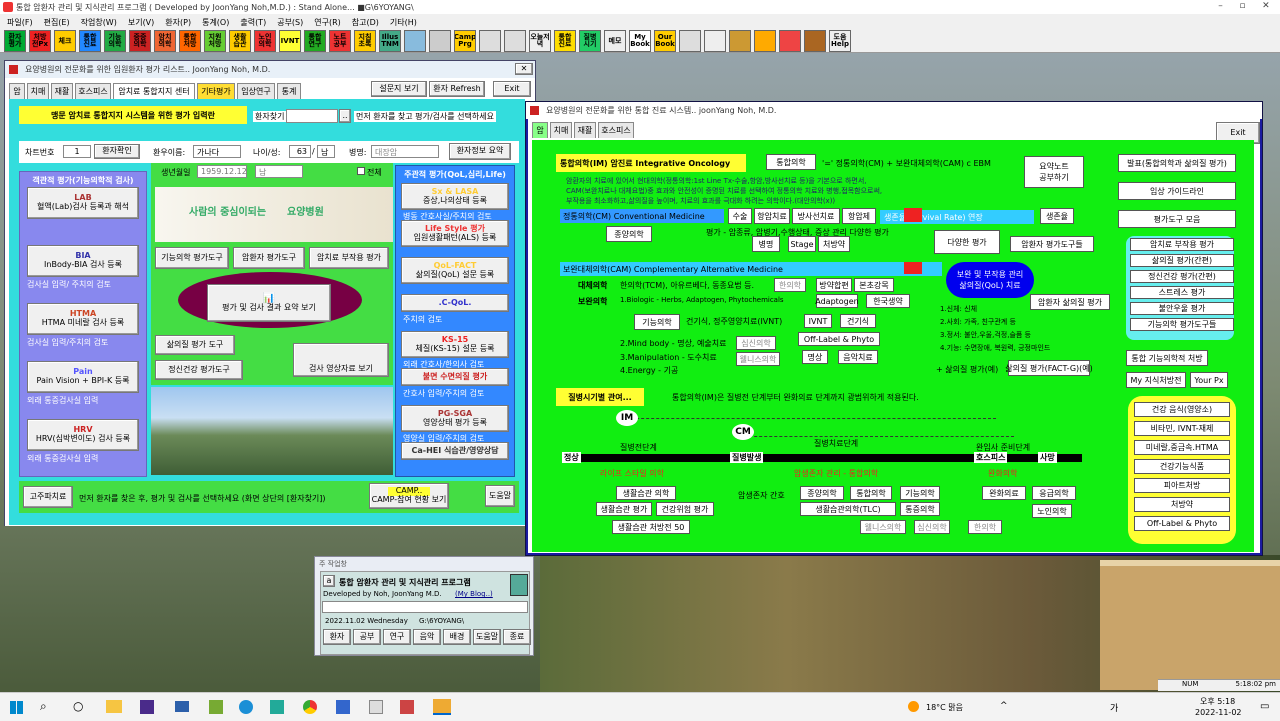 The height and width of the screenshot is (721, 1280). I want to click on toolbar-button-0: 환자 평가, so click(15, 41).